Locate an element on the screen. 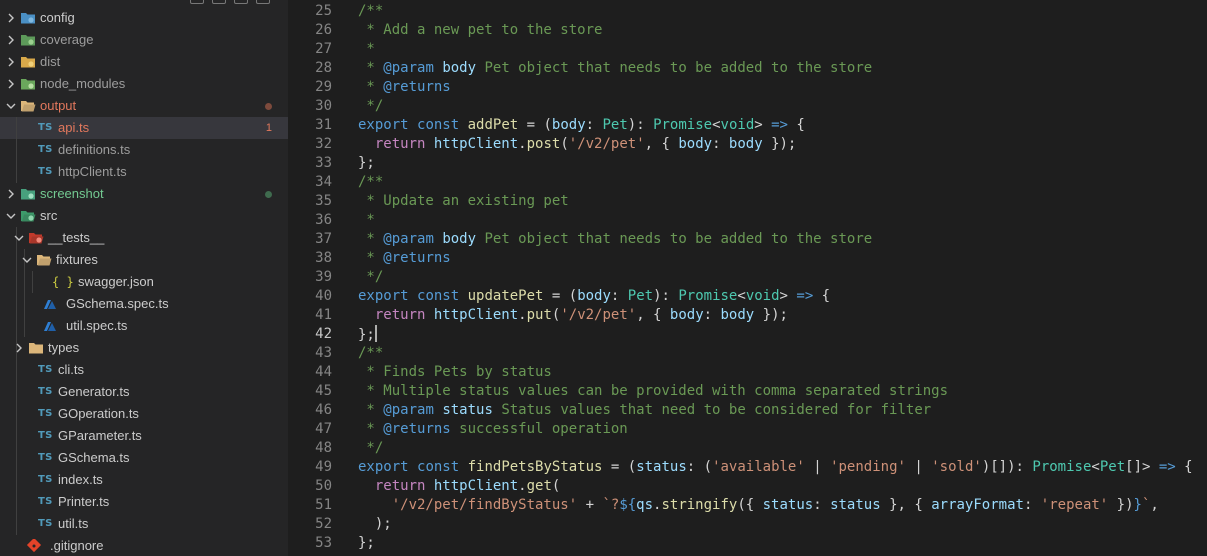 This screenshot has width=1207, height=556. tree-item-httpclient-ts: TS httpClient.ts is located at coordinates (144, 172).